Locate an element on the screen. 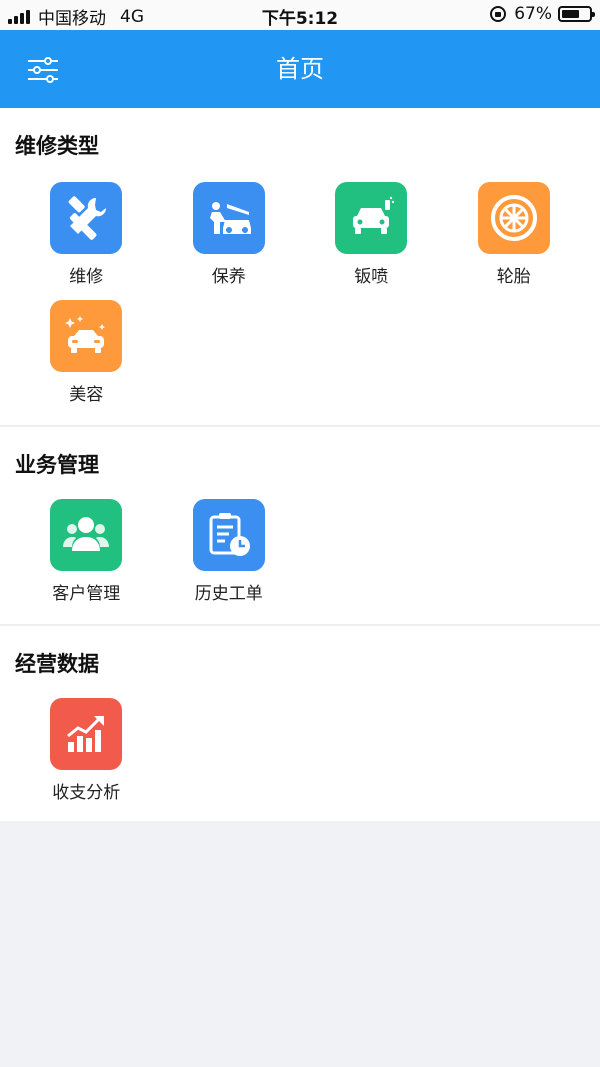  item-label: 保养 is located at coordinates (228, 277).